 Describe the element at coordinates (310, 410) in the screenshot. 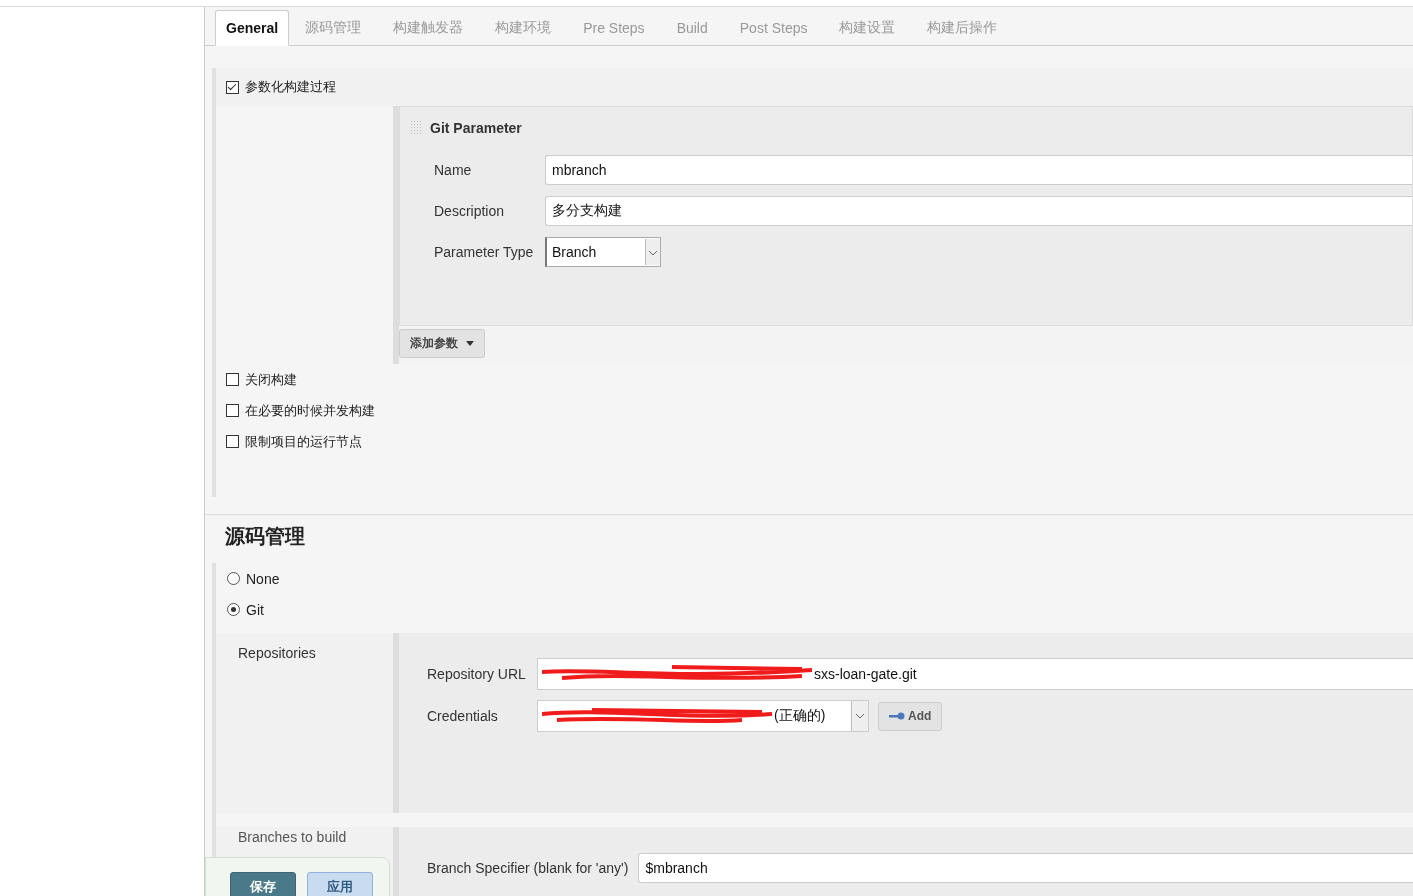

I see `checkbox-label: 在必要的时候并发构建` at that location.